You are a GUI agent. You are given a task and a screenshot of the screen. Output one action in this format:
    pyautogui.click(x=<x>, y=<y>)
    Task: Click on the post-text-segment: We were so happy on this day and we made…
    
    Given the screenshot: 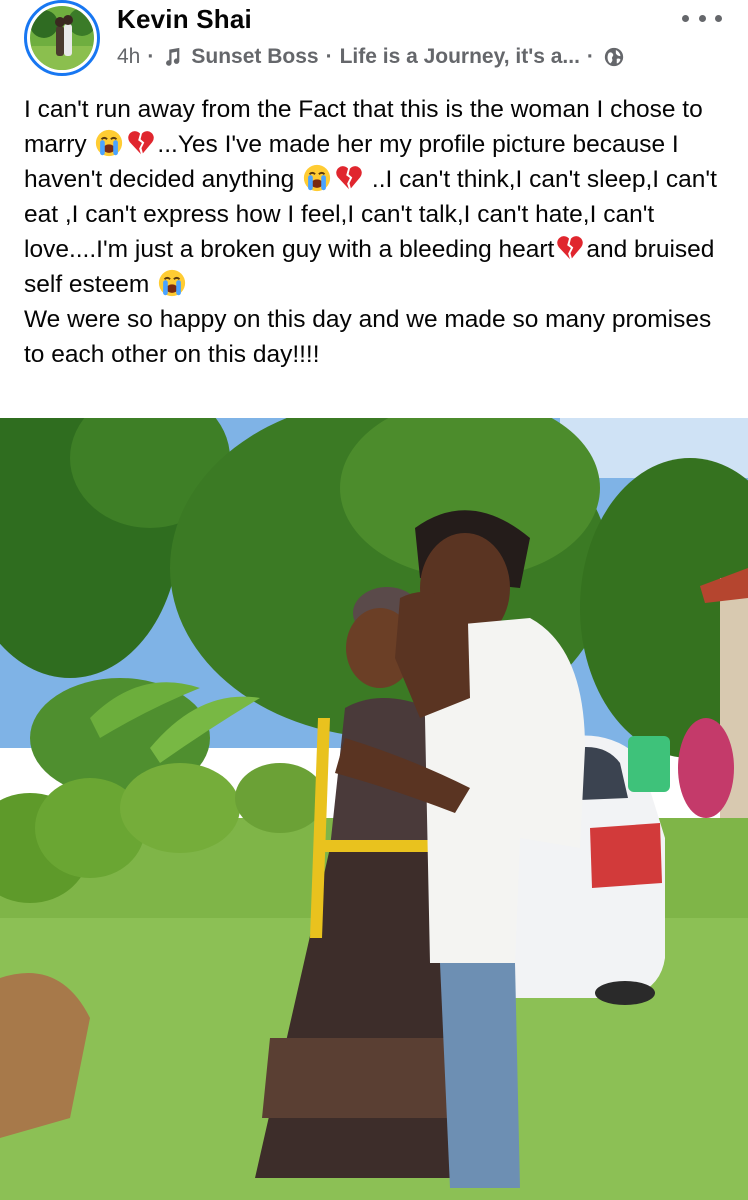 What is the action you would take?
    pyautogui.click(x=368, y=337)
    